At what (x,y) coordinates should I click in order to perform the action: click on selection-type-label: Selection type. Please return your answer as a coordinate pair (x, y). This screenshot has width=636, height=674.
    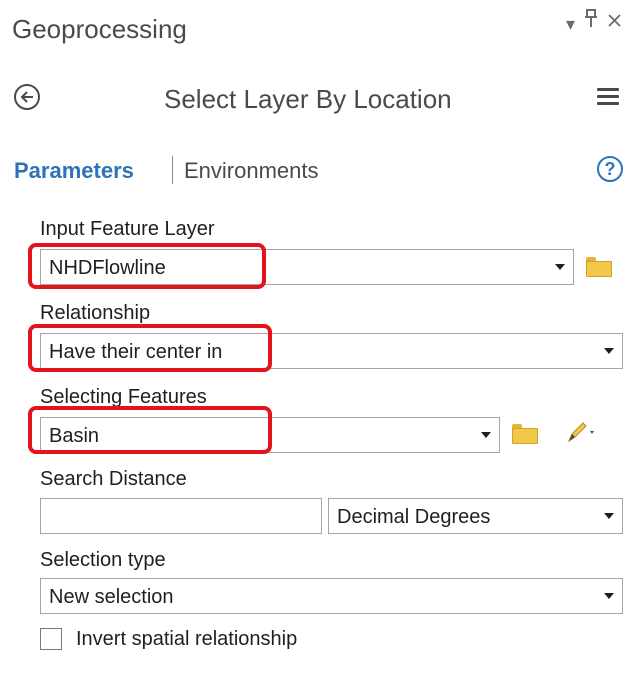
    Looking at the image, I should click on (103, 560).